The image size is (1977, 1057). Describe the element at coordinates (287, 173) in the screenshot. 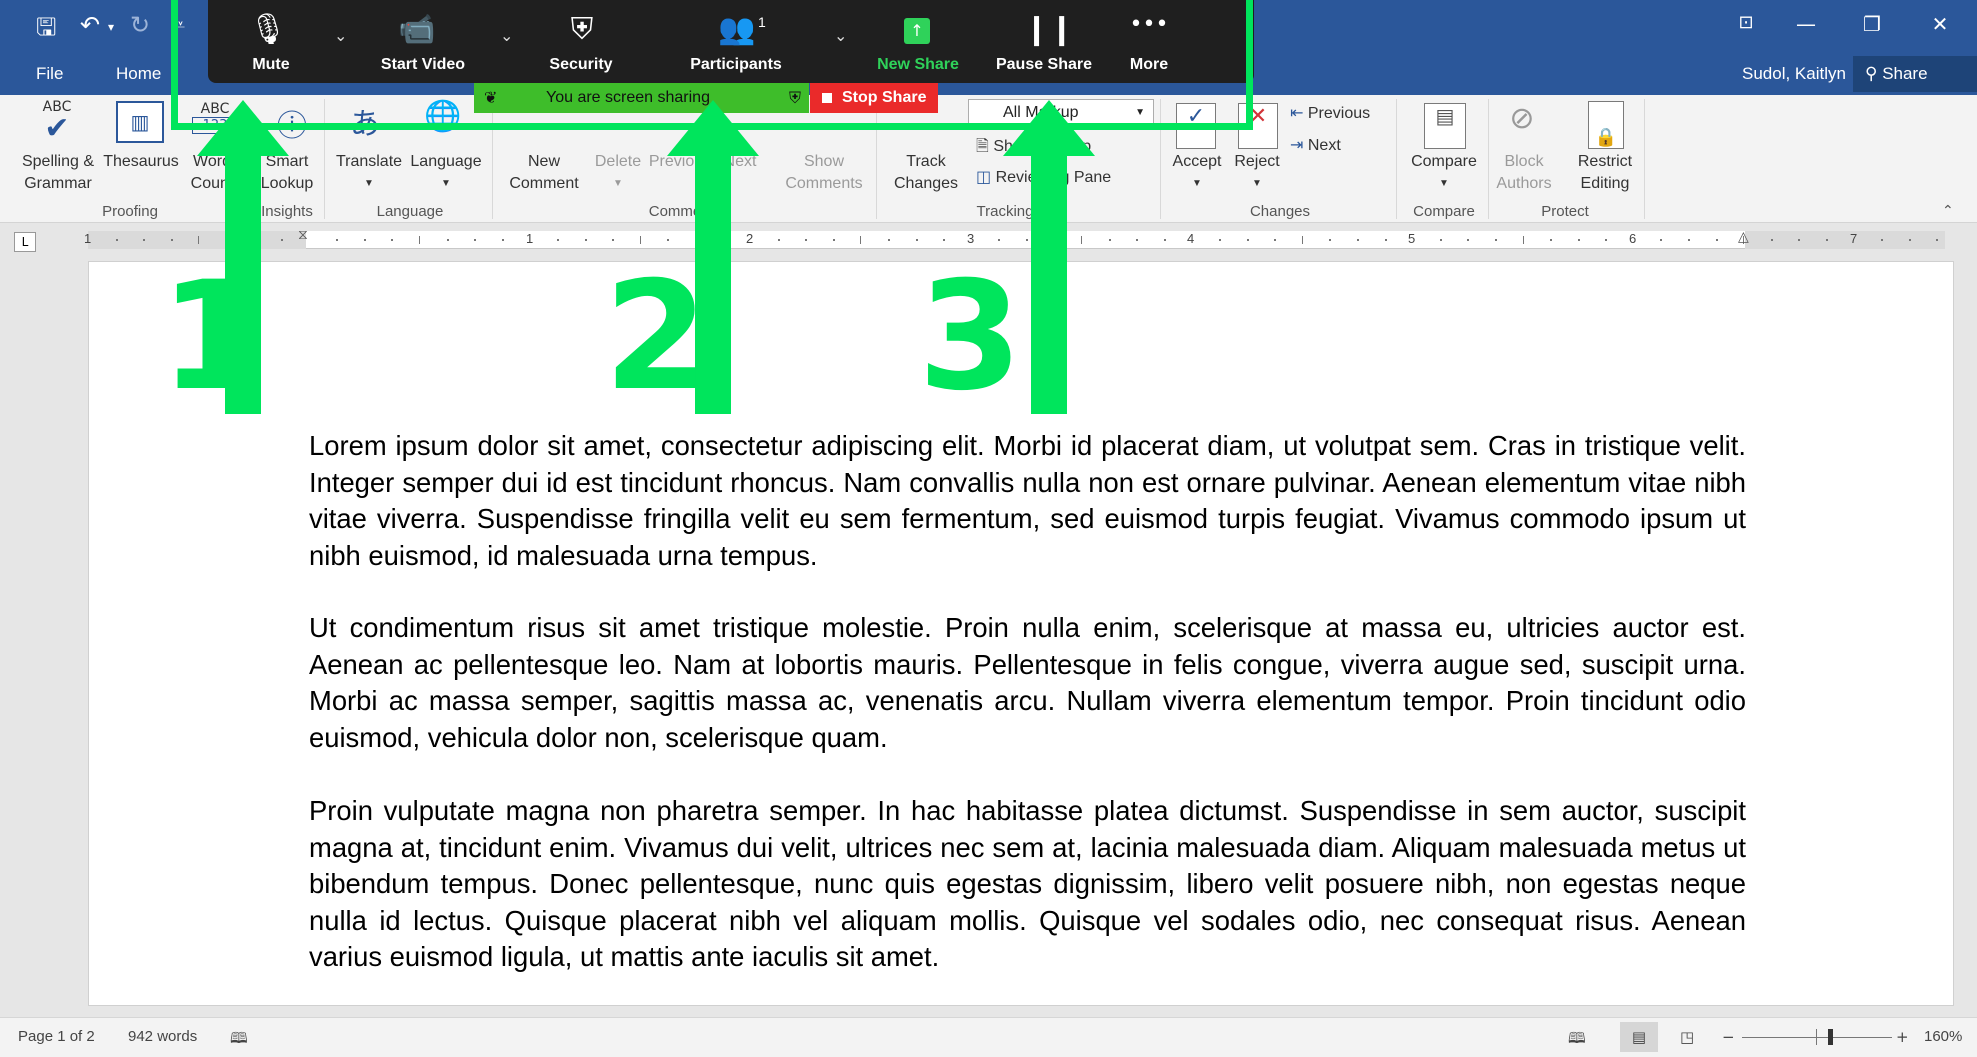

I see `smart-lookup-button: Smart Lookup` at that location.